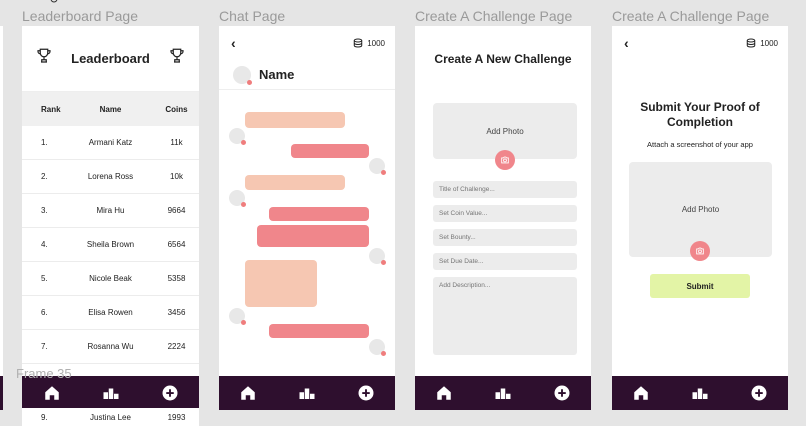 Image resolution: width=806 pixels, height=426 pixels. Describe the element at coordinates (176, 312) in the screenshot. I see `row-coins: 3456` at that location.